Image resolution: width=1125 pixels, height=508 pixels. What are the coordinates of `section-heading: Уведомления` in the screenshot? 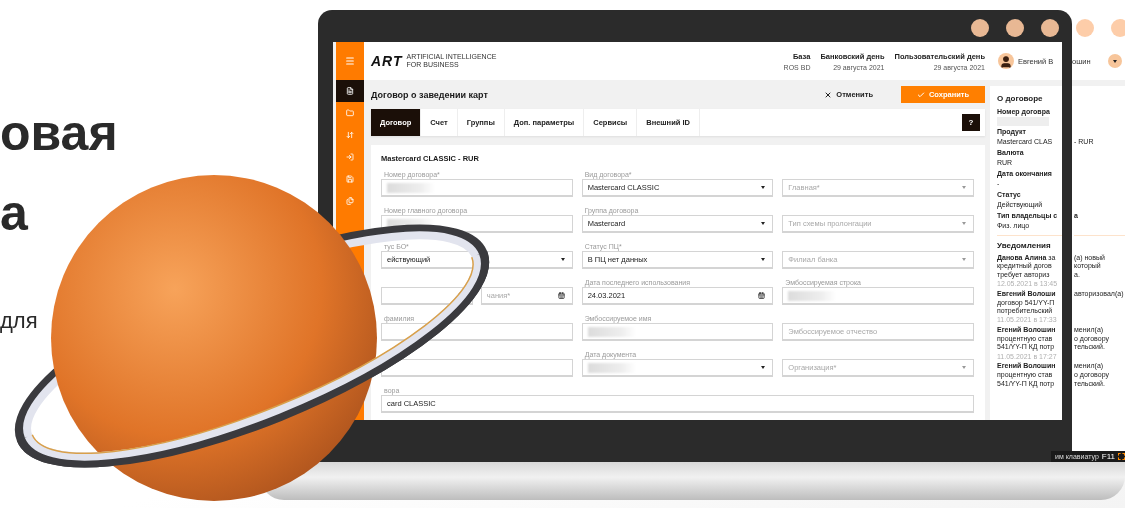 It's located at (1024, 246).